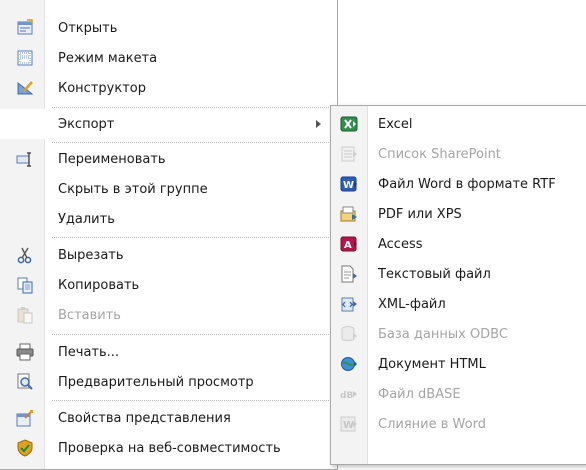 Image resolution: width=586 pixels, height=470 pixels. I want to click on menu-item-export: Экспорт, so click(168, 124).